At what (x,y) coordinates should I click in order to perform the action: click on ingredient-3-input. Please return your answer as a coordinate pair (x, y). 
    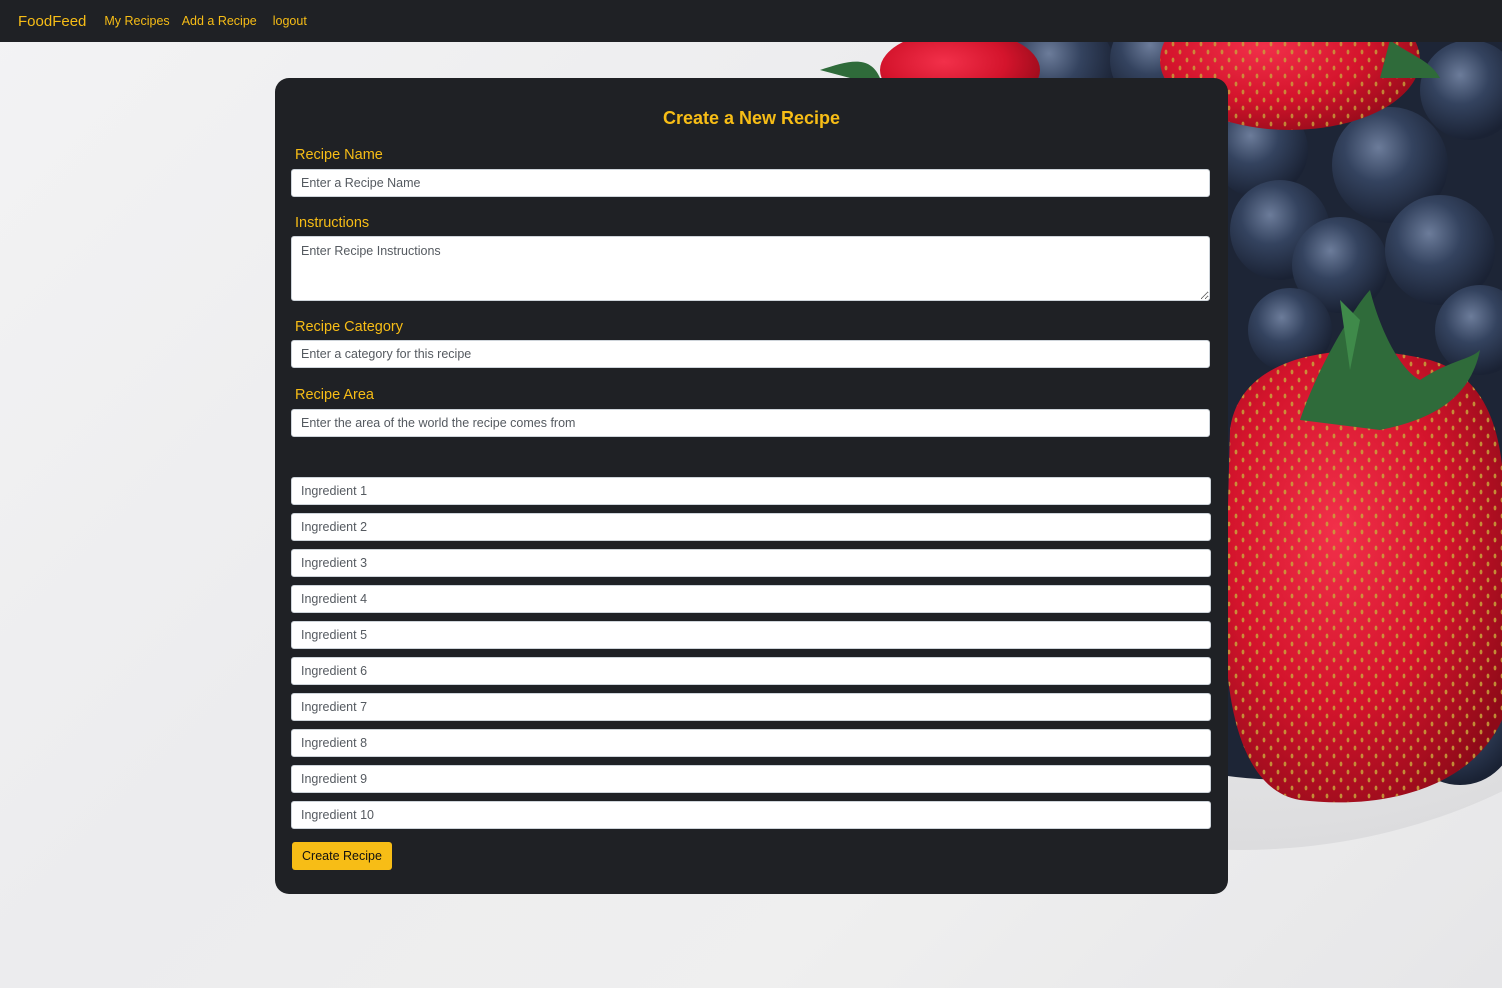
    Looking at the image, I should click on (751, 563).